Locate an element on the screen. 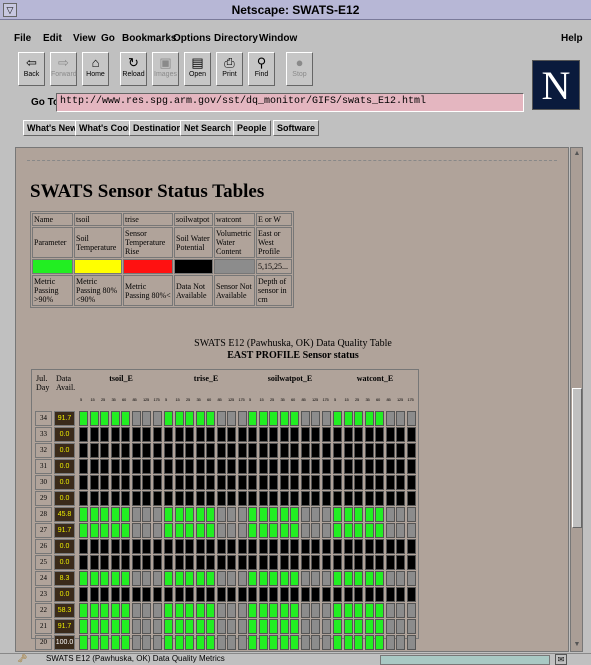  menu-directory: Directory is located at coordinates (236, 38).